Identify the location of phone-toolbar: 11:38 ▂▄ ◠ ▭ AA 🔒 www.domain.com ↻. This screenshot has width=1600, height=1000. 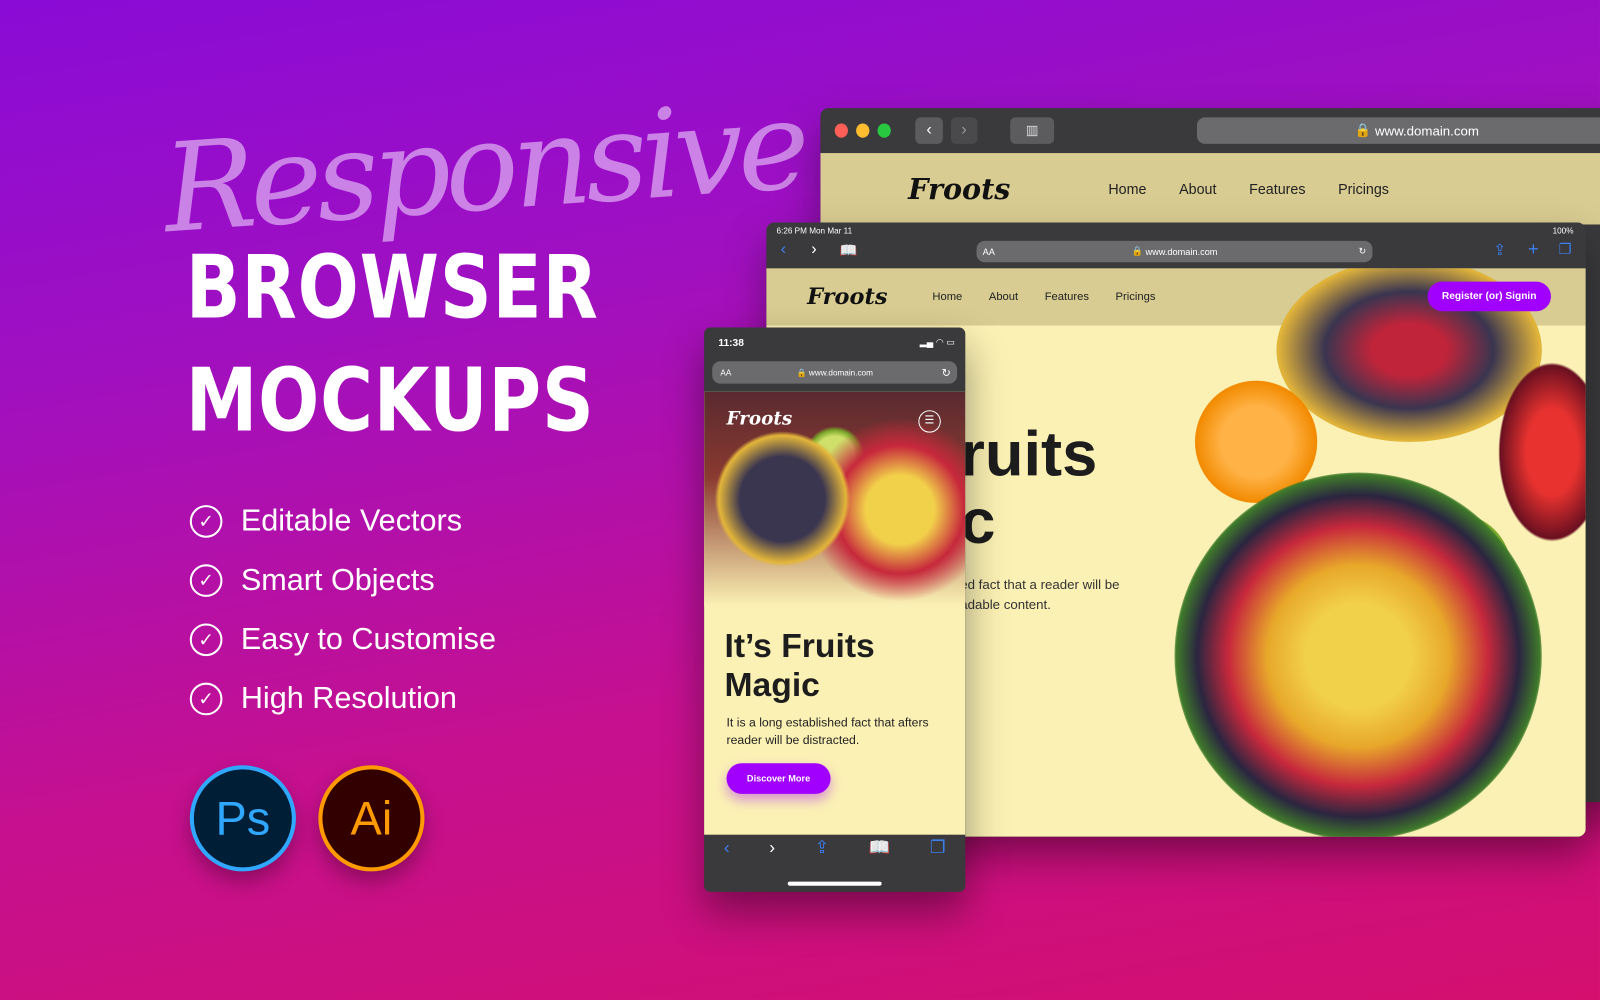
(834, 360).